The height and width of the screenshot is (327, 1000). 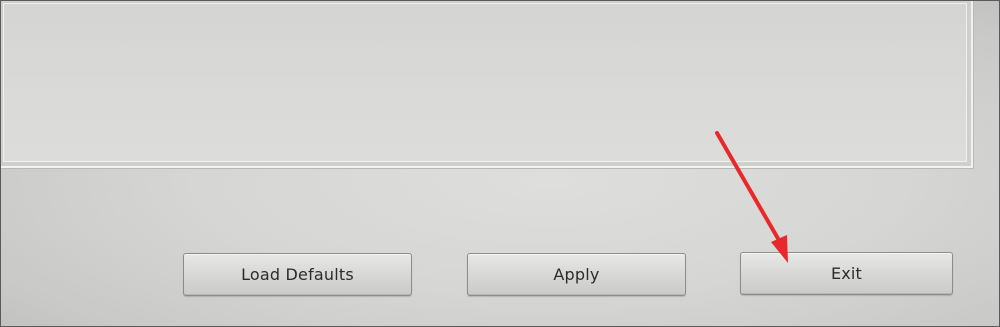 I want to click on apply-button: Apply, so click(x=576, y=274).